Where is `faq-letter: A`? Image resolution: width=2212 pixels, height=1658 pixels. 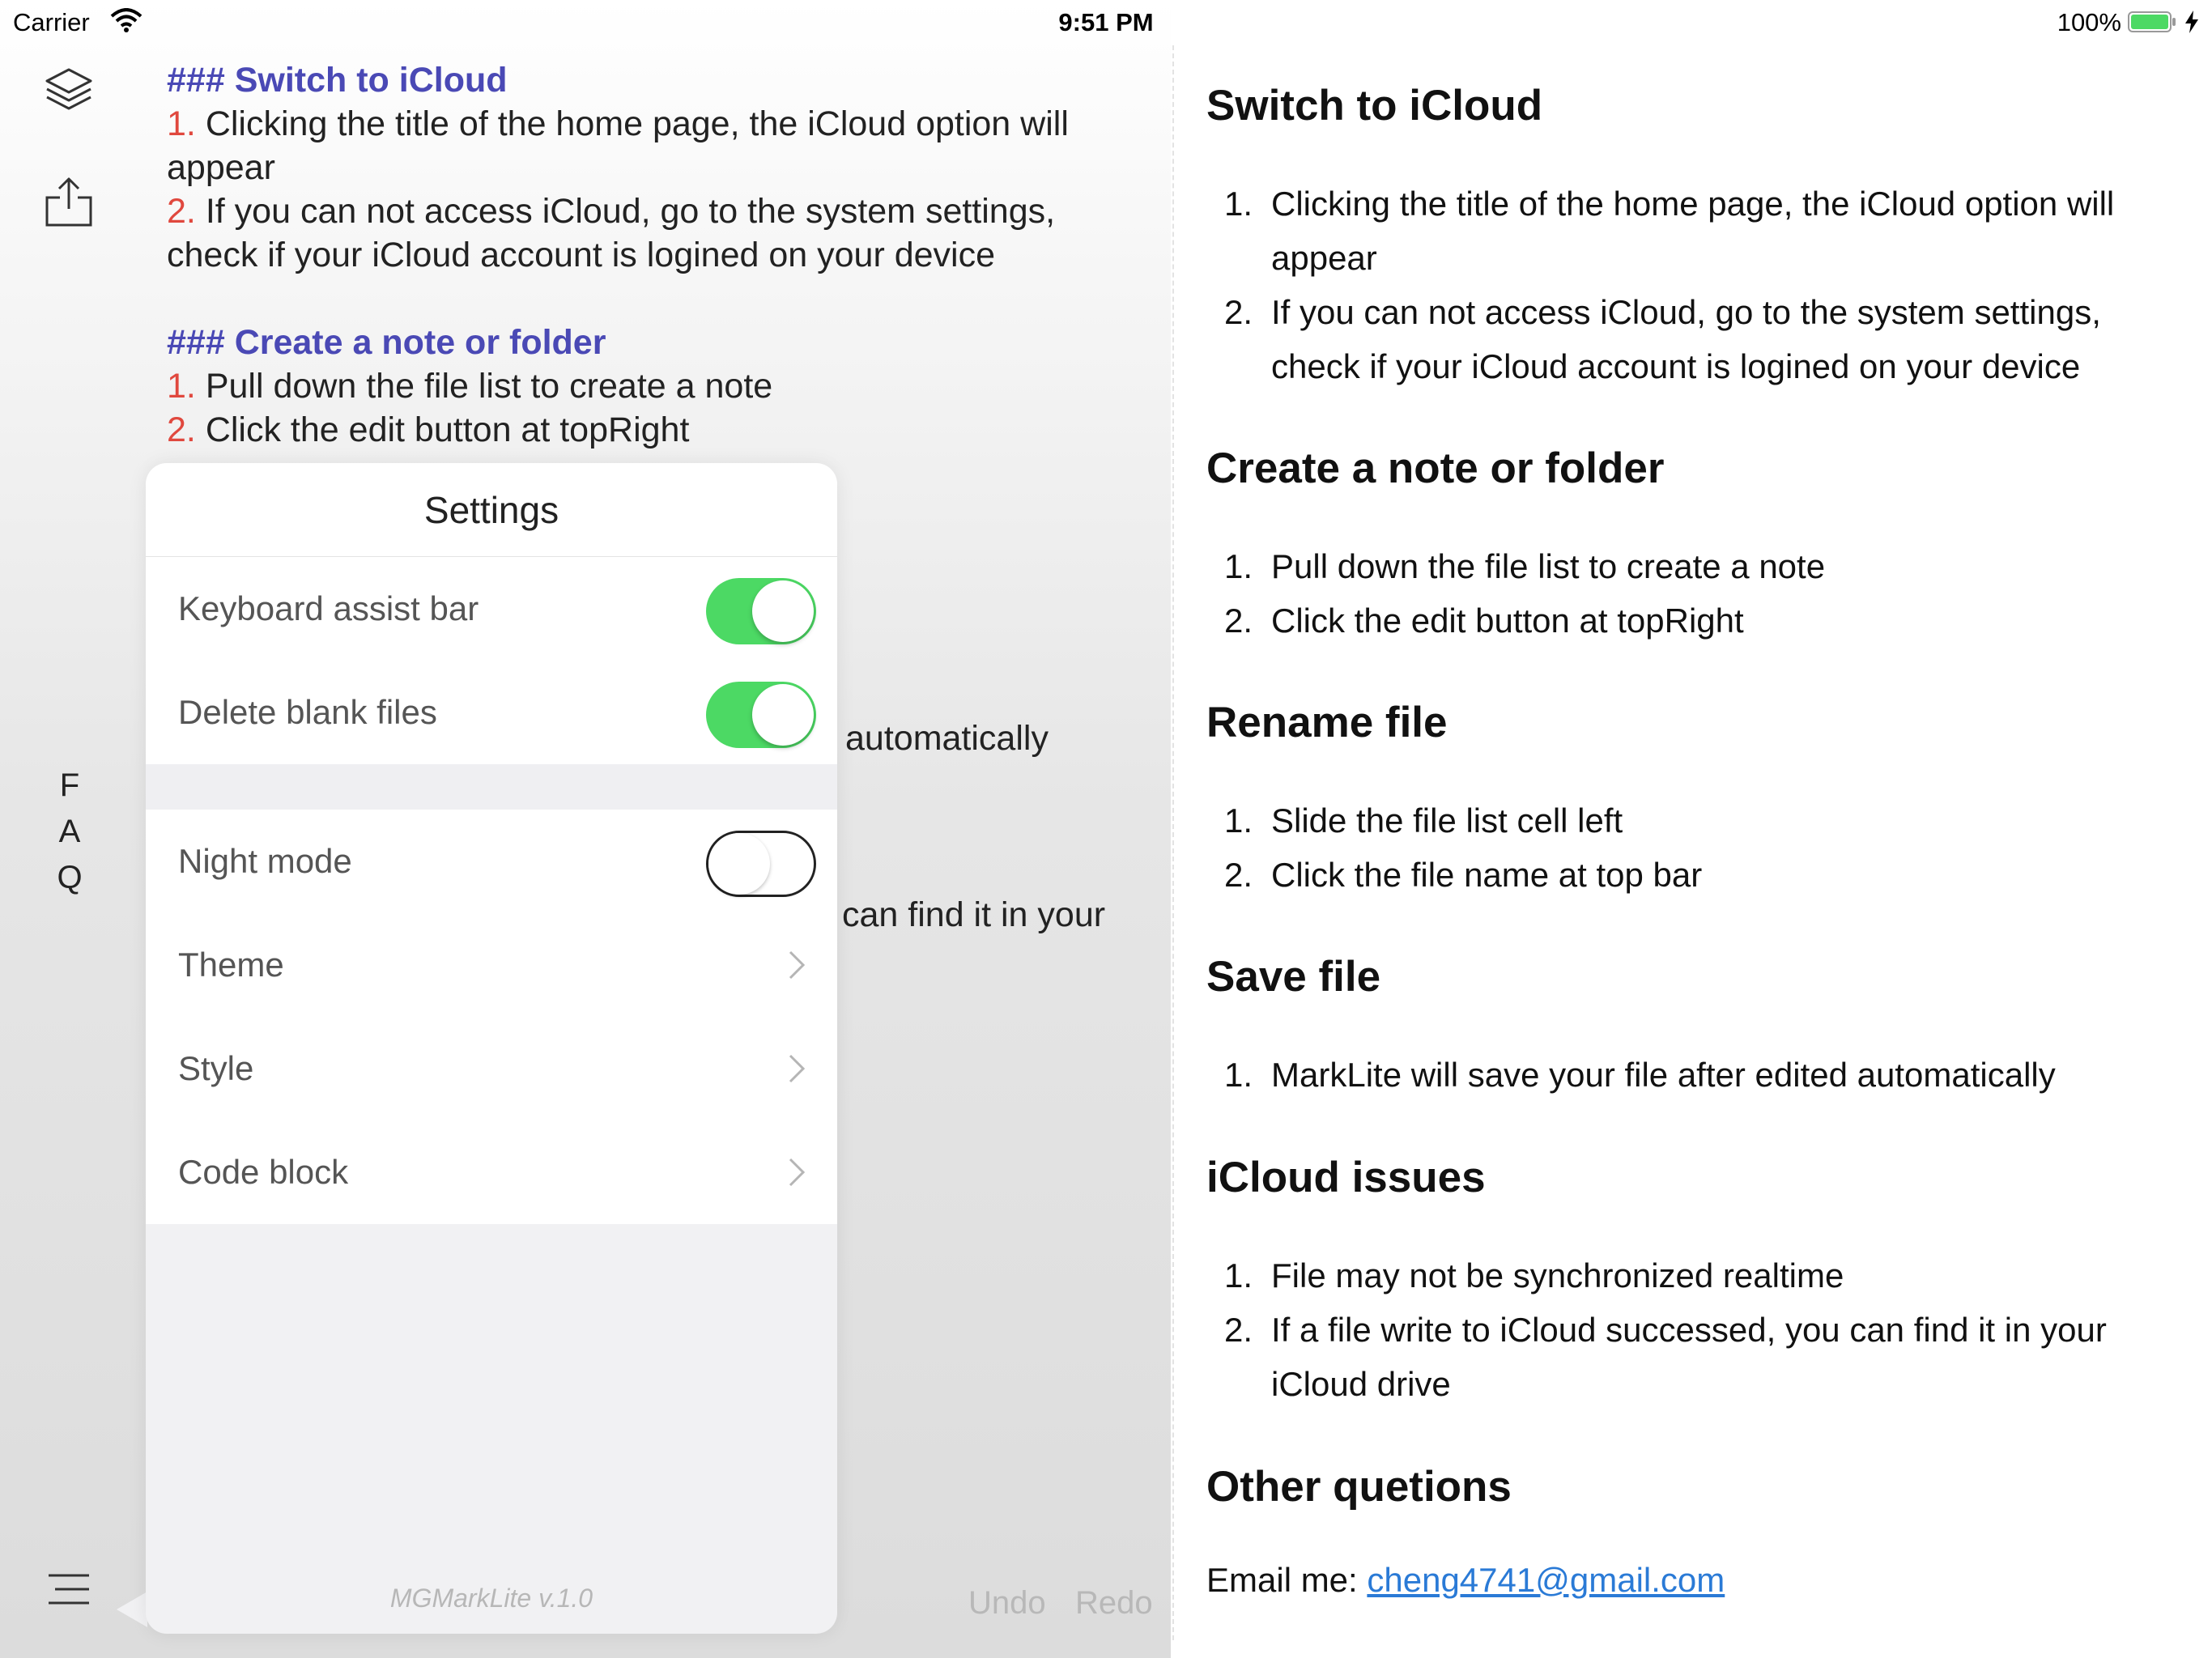
faq-letter: A is located at coordinates (70, 831).